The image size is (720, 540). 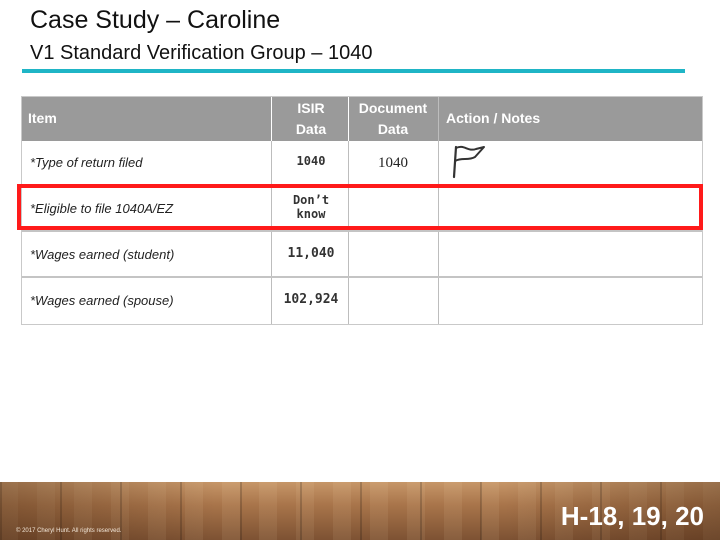 What do you see at coordinates (311, 253) in the screenshot?
I see `row-isir-value: 11,040` at bounding box center [311, 253].